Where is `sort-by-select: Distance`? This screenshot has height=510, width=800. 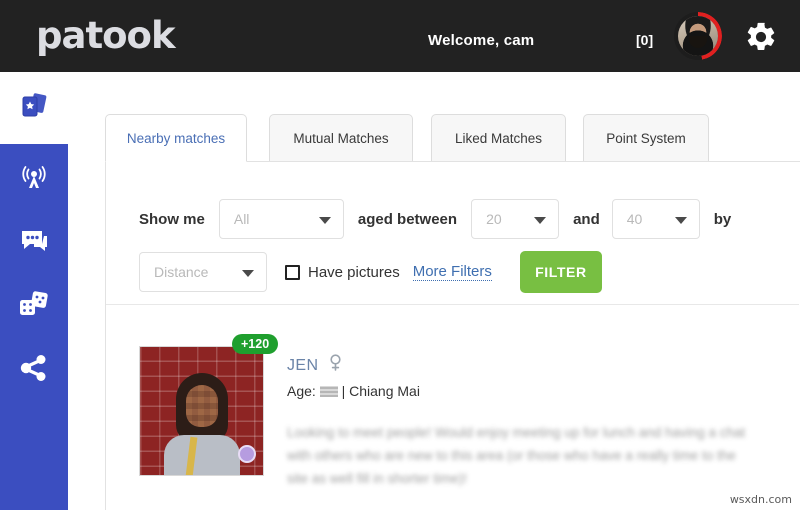
sort-by-select: Distance is located at coordinates (203, 272).